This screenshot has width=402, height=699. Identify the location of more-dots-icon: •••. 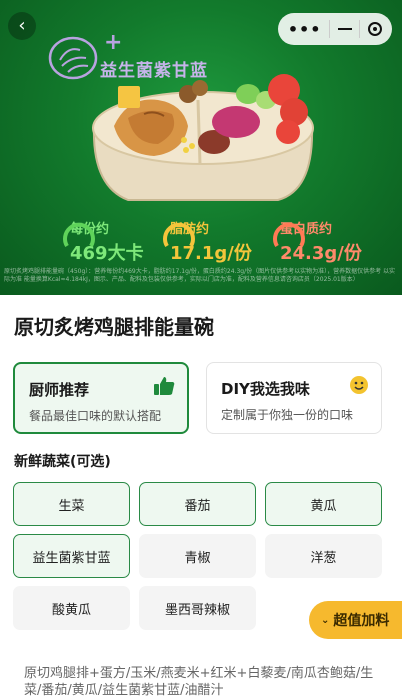
(305, 29).